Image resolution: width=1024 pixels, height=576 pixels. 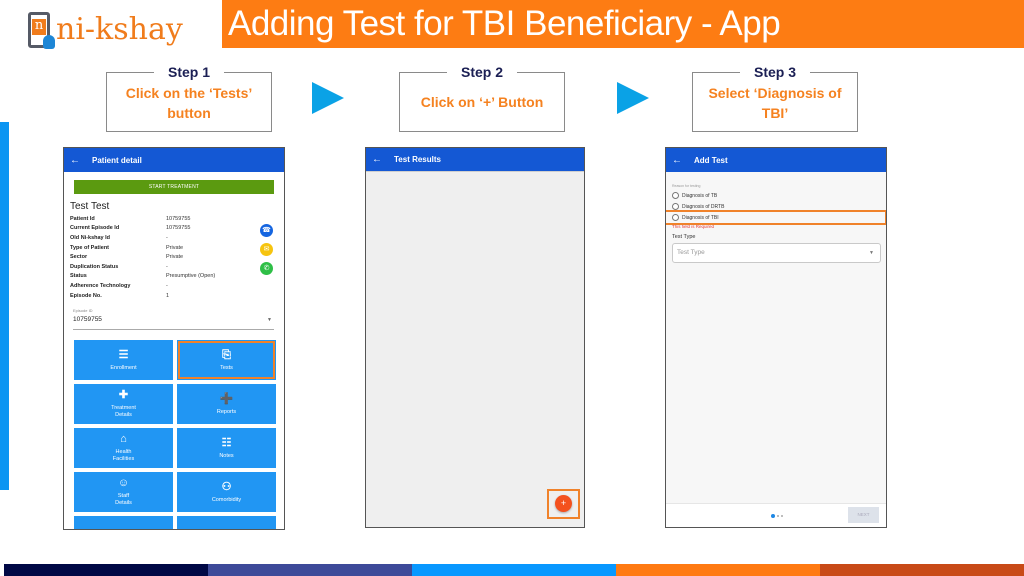 What do you see at coordinates (189, 72) in the screenshot?
I see `step-1-label: Step 1` at bounding box center [189, 72].